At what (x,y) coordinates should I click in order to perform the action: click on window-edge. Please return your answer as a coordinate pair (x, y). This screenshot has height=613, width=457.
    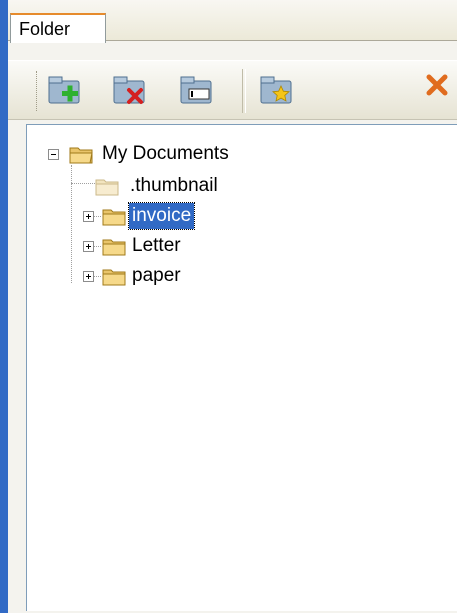
    Looking at the image, I should click on (4, 306).